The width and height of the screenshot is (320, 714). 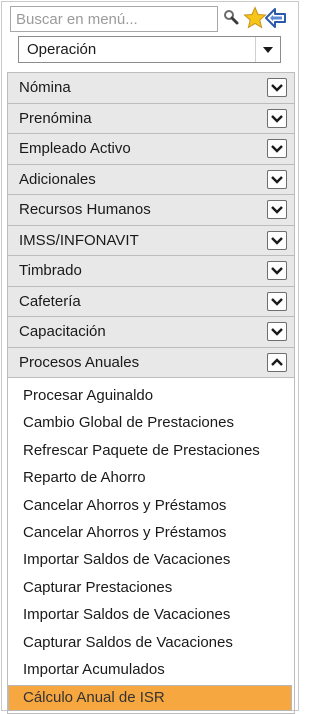 What do you see at coordinates (151, 669) in the screenshot?
I see `menu-item-importar-acumulados: Importar Acumulados` at bounding box center [151, 669].